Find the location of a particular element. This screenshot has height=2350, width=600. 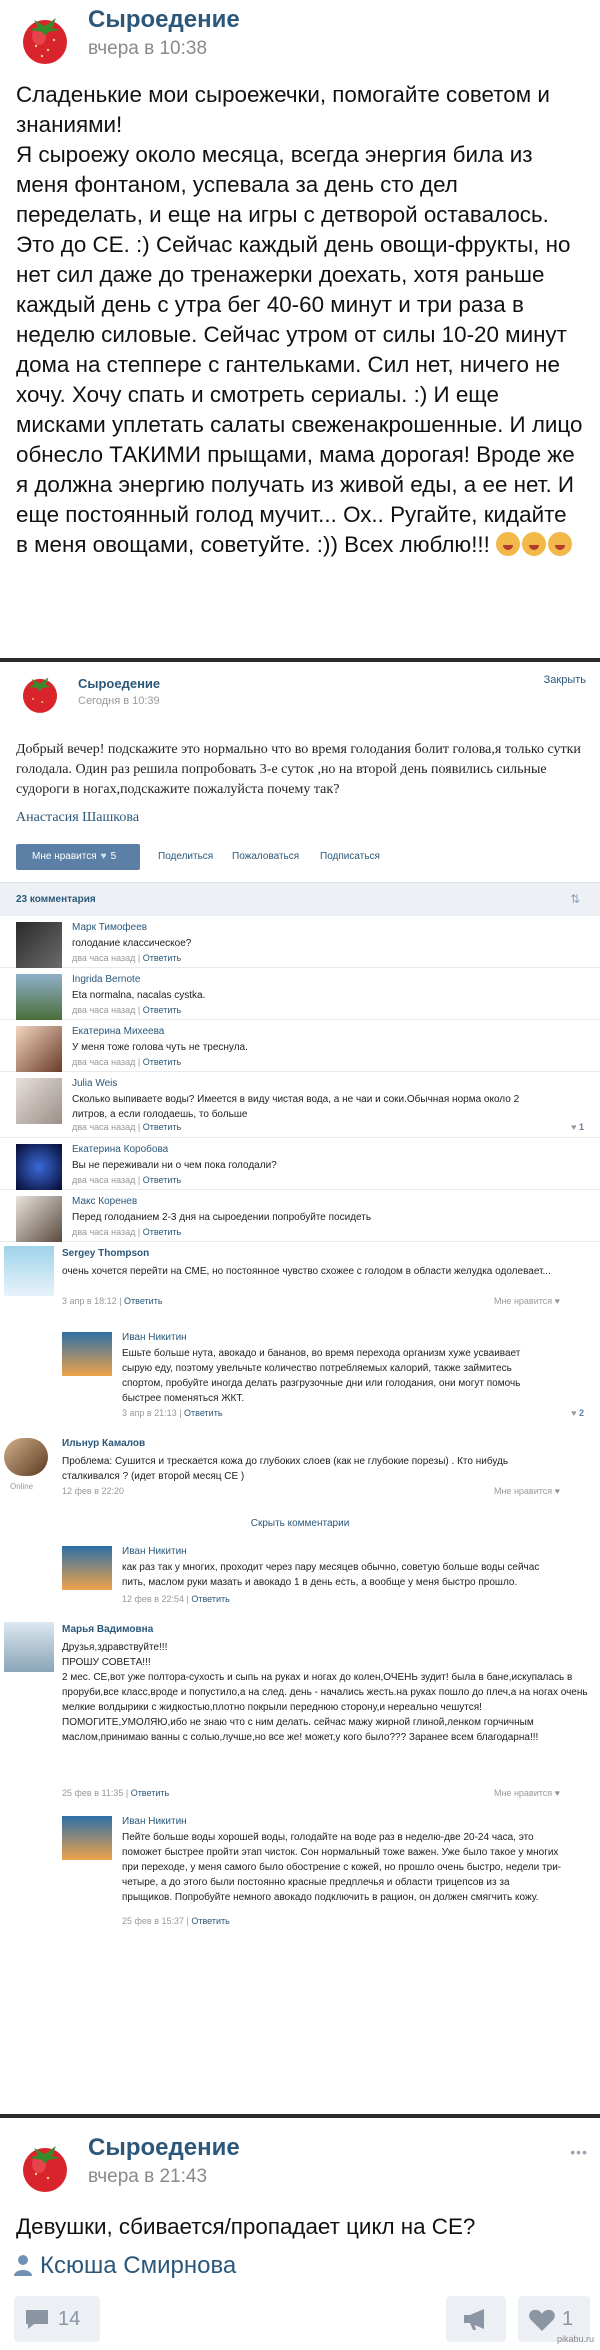

post-author: Ксюша Смирнова is located at coordinates (138, 2266).